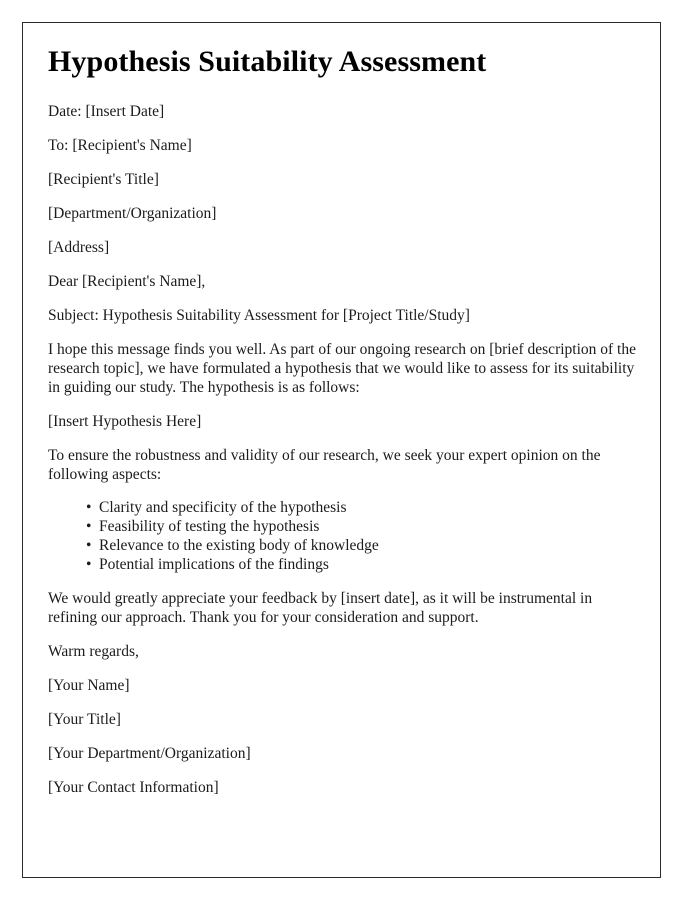  Describe the element at coordinates (93, 651) in the screenshot. I see `sign-off: Warm regards,` at that location.